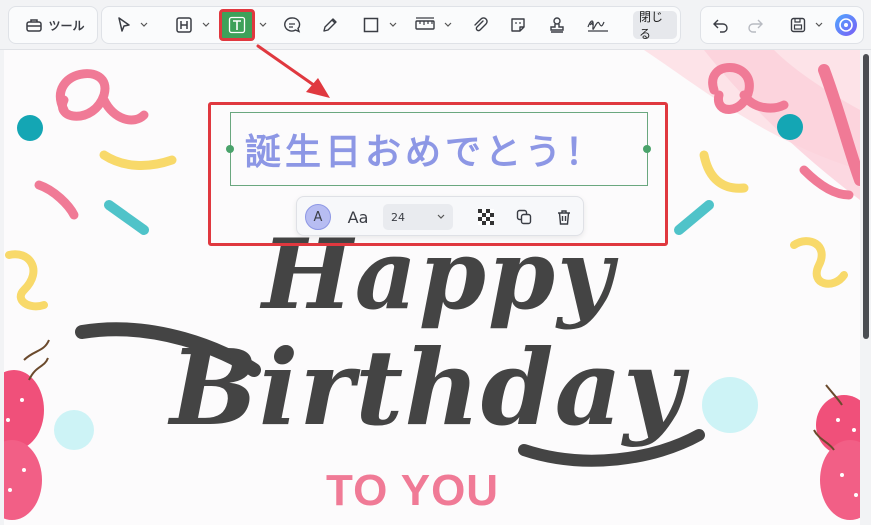 Image resolution: width=871 pixels, height=525 pixels. I want to click on ruler-icon, so click(425, 23).